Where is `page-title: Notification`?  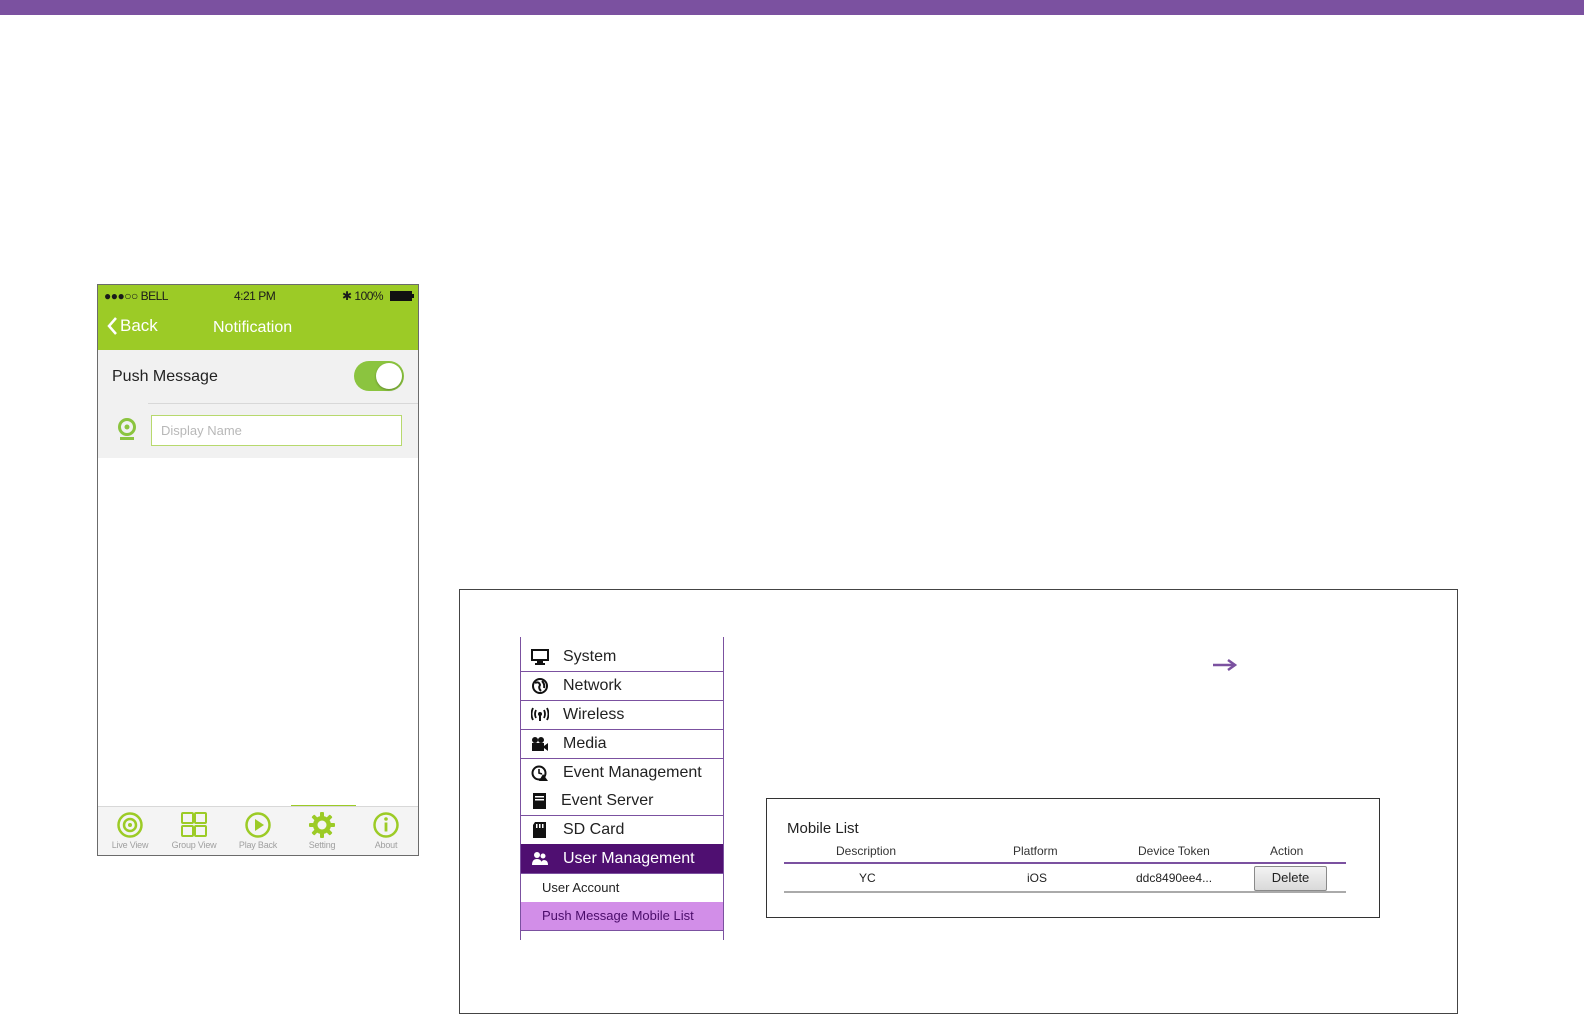
page-title: Notification is located at coordinates (253, 327).